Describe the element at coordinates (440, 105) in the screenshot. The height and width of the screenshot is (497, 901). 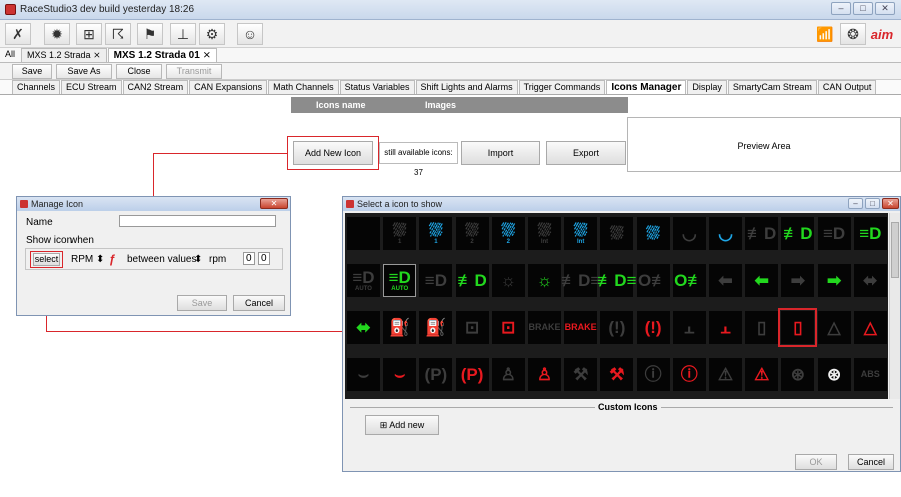
I see `column-images: Images` at that location.